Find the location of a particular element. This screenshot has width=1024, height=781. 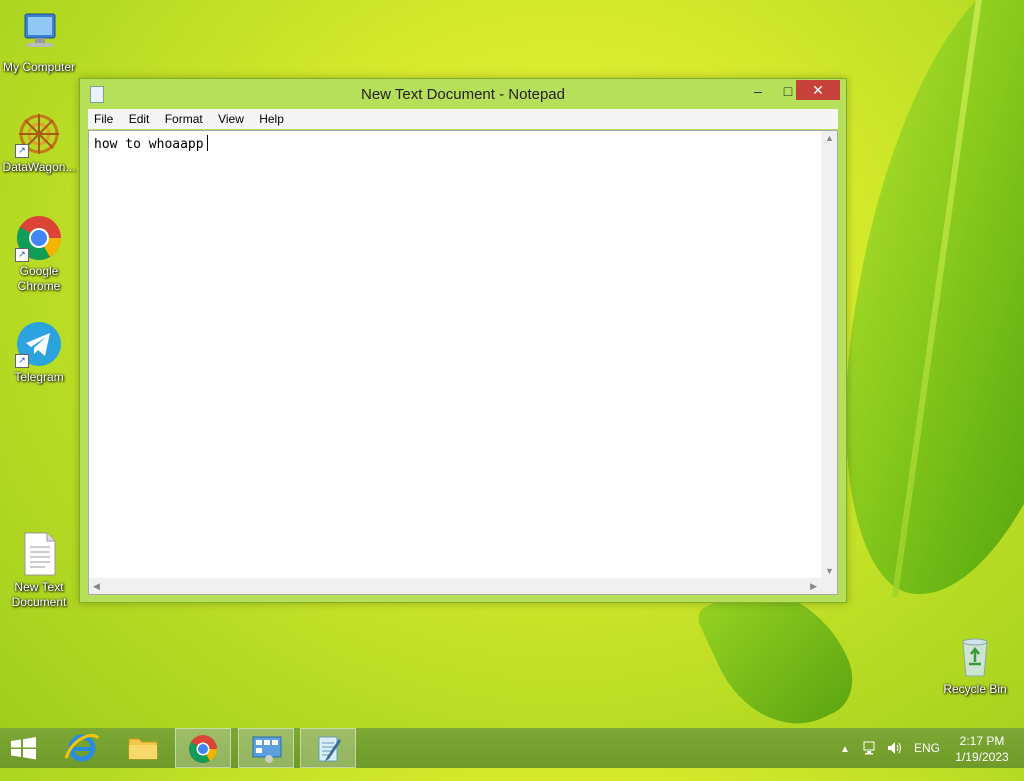

menu-help: Help is located at coordinates (271, 117).